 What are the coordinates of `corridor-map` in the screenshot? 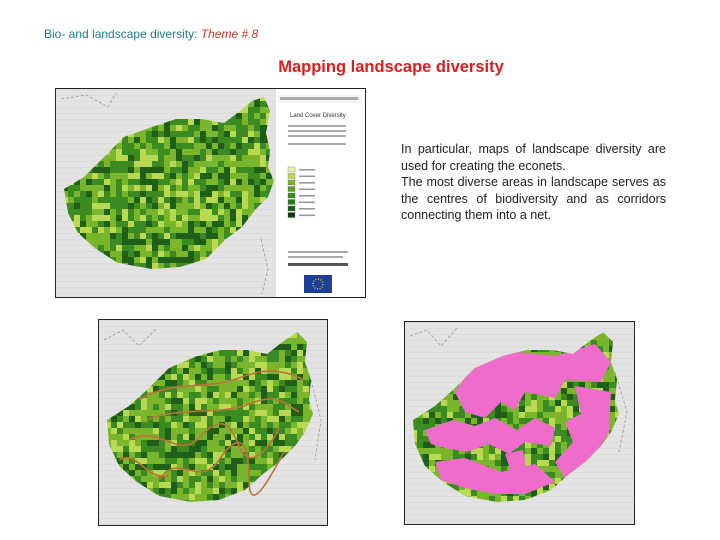 It's located at (213, 422).